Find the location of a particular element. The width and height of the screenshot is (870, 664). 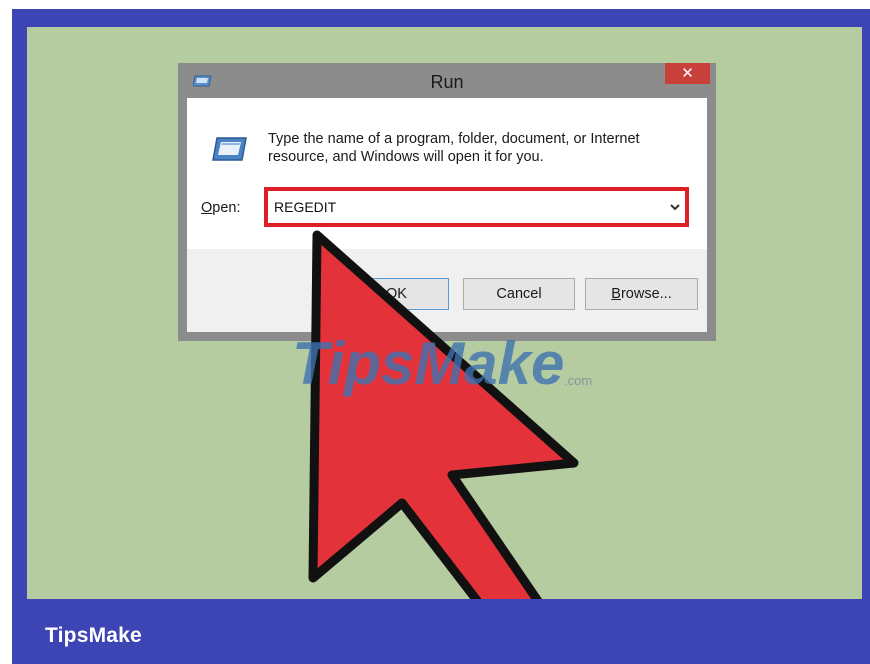

close-button: ✕ is located at coordinates (687, 73).